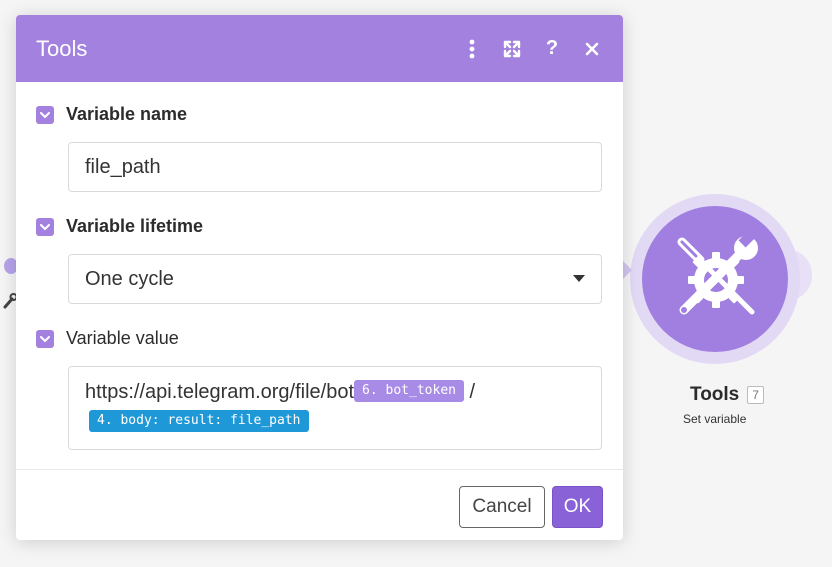 The width and height of the screenshot is (832, 567). I want to click on dialog-footer: Cancel OK, so click(319, 504).